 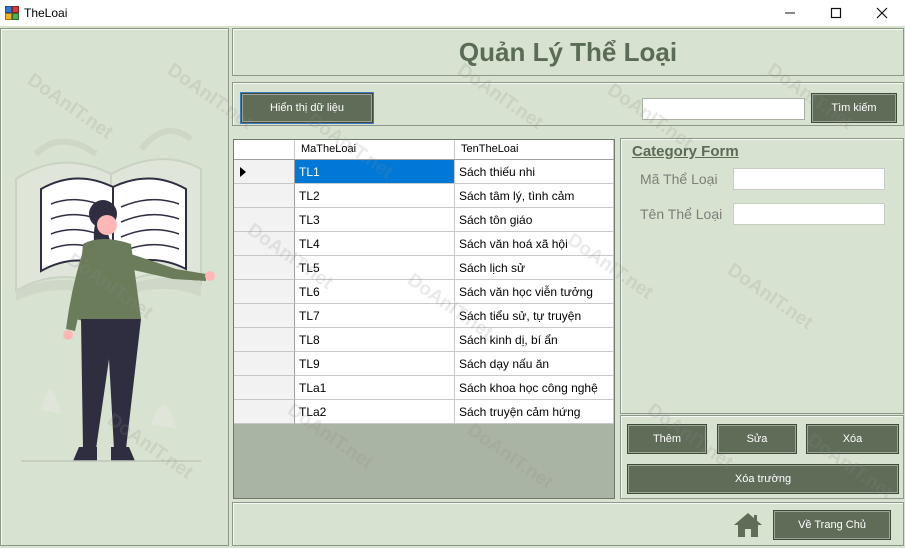 What do you see at coordinates (375, 412) in the screenshot?
I see `cell-matheloai: TLa2` at bounding box center [375, 412].